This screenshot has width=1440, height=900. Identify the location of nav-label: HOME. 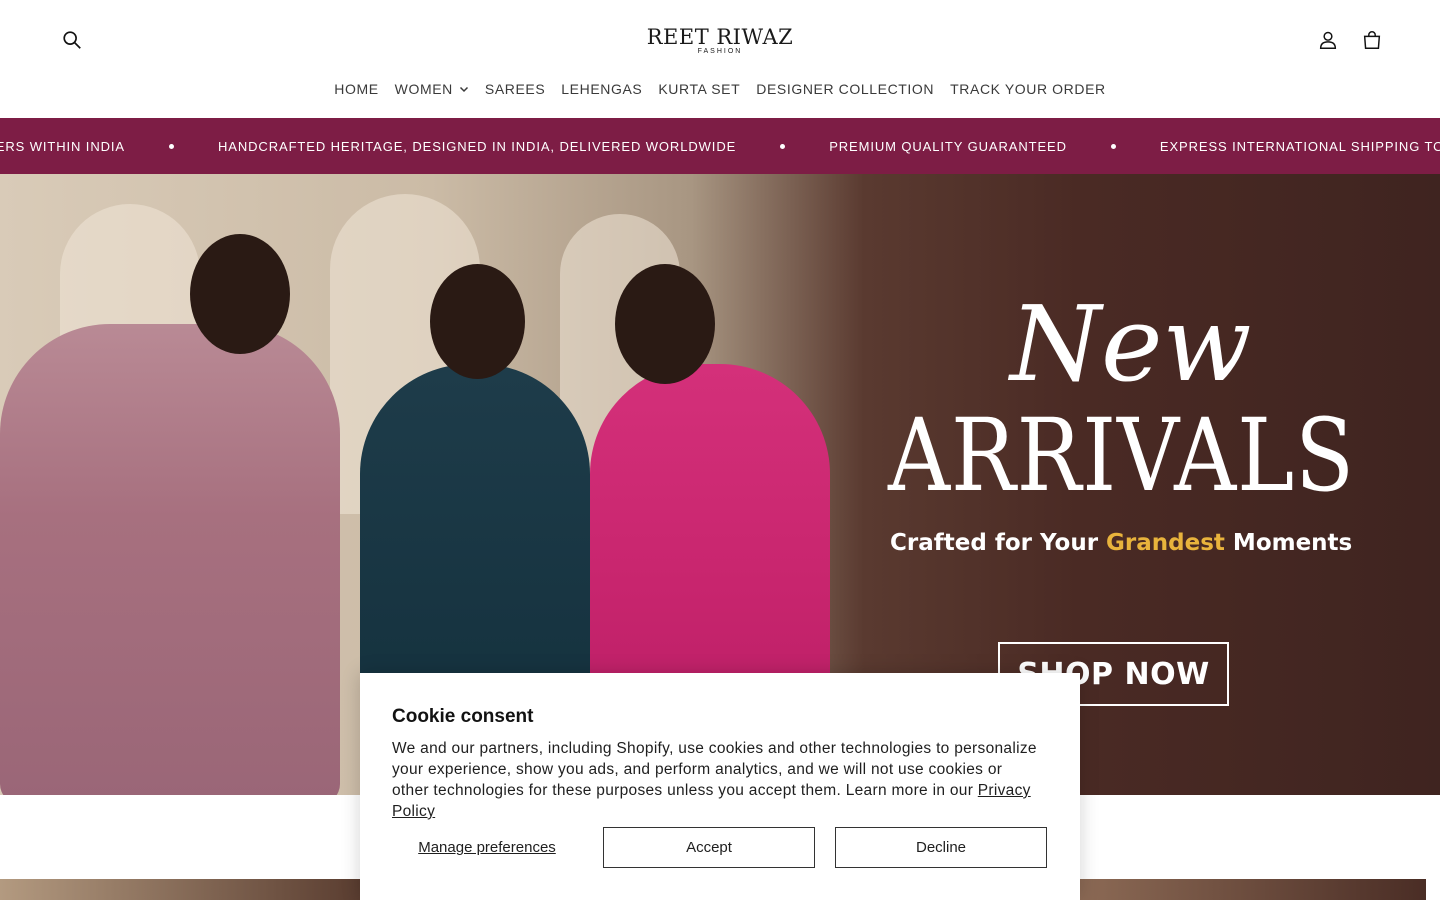
(356, 89).